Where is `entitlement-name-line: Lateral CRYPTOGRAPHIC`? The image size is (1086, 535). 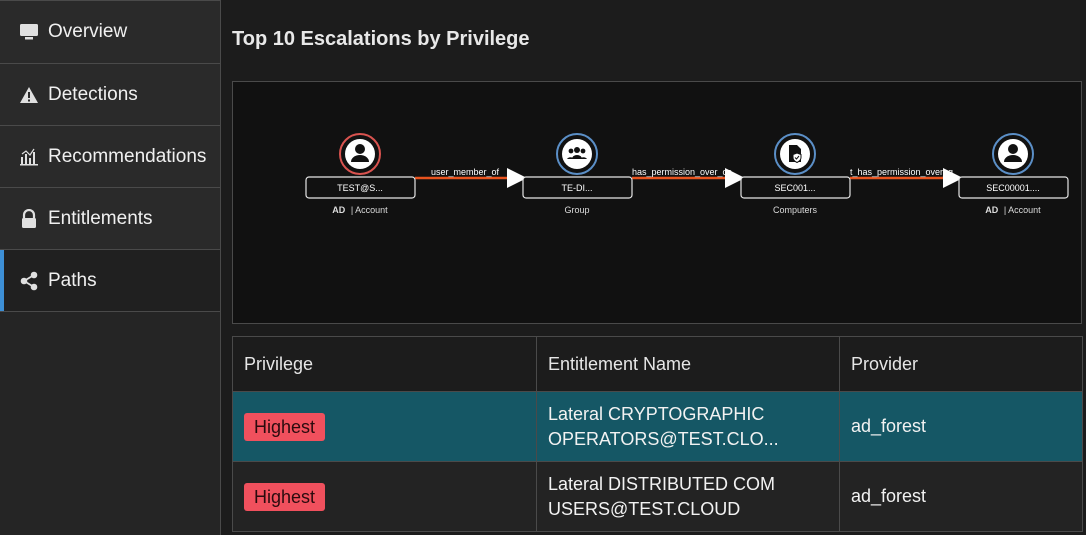 entitlement-name-line: Lateral CRYPTOGRAPHIC is located at coordinates (656, 413).